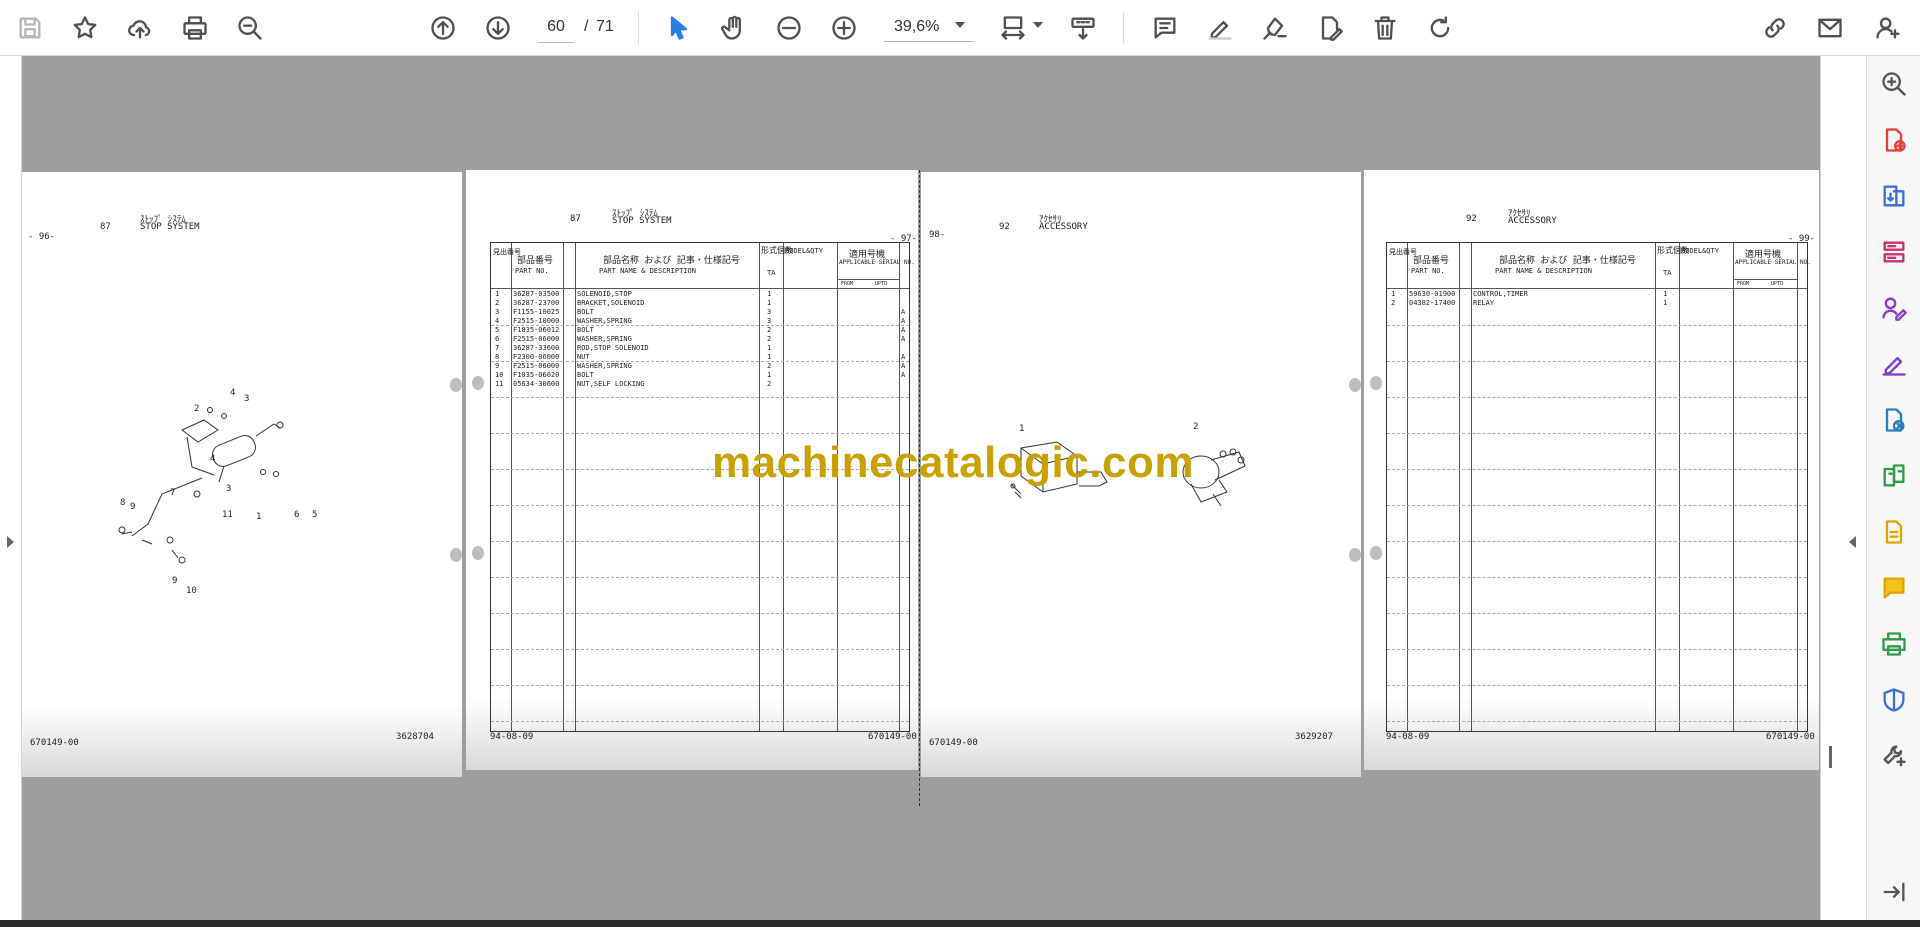 Image resolution: width=1920 pixels, height=927 pixels. What do you see at coordinates (11, 489) in the screenshot?
I see `left-panel-toggle` at bounding box center [11, 489].